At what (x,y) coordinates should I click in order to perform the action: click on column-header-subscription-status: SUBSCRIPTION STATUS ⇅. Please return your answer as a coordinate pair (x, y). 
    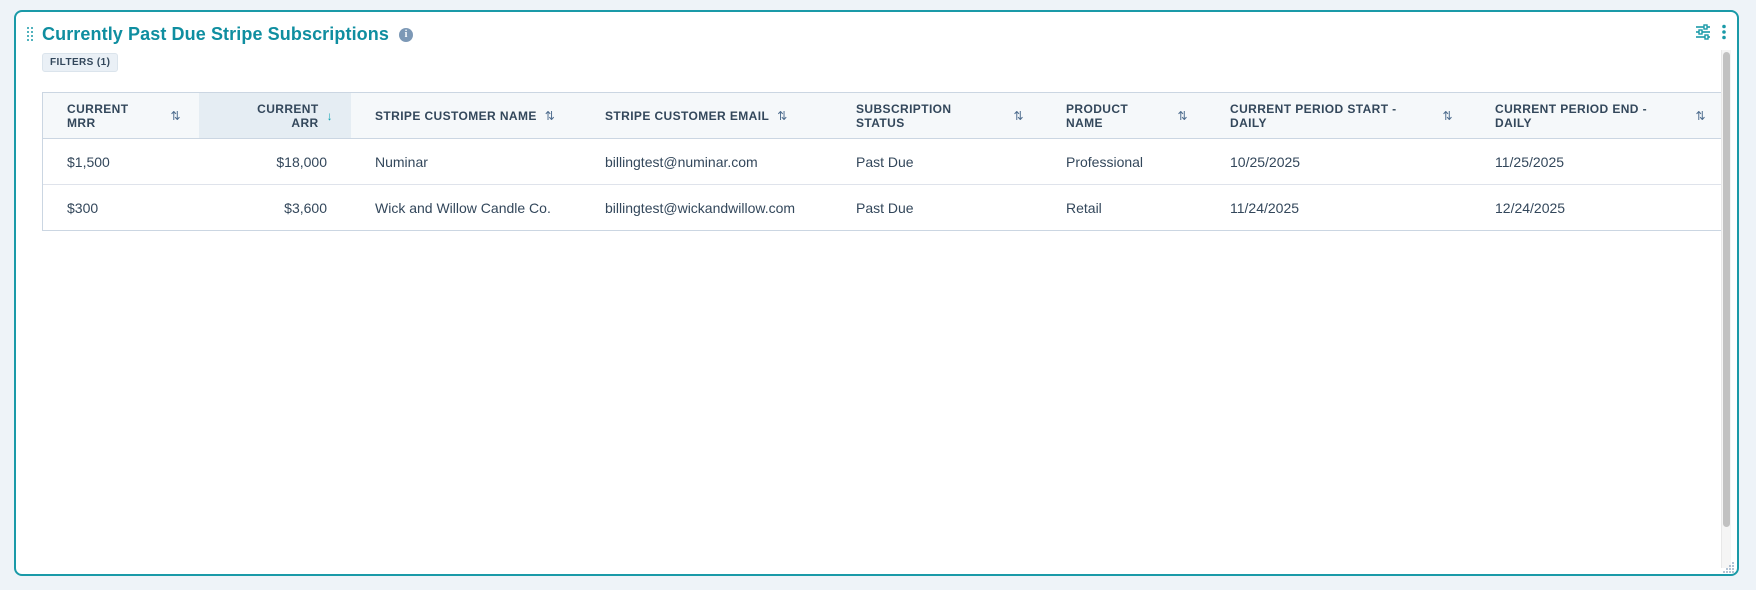
    Looking at the image, I should click on (937, 116).